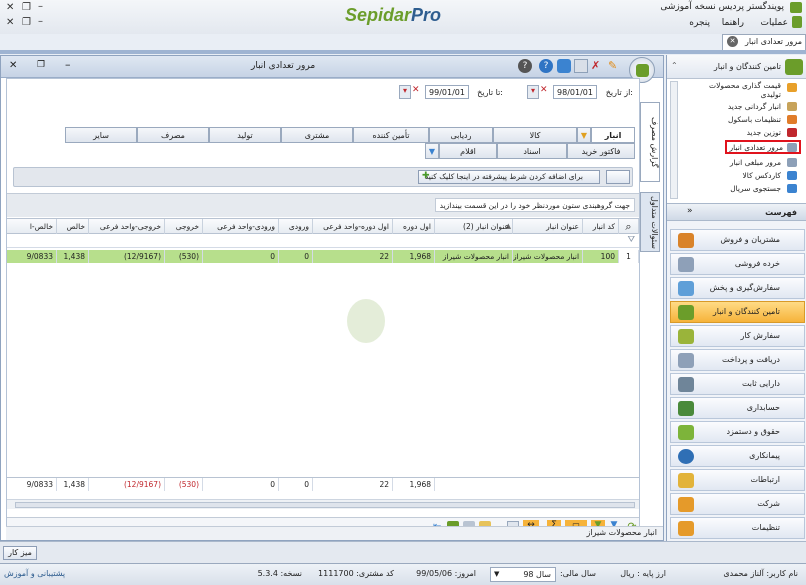 This screenshot has height=585, width=806. I want to click on nav-company: شرکت, so click(737, 504).